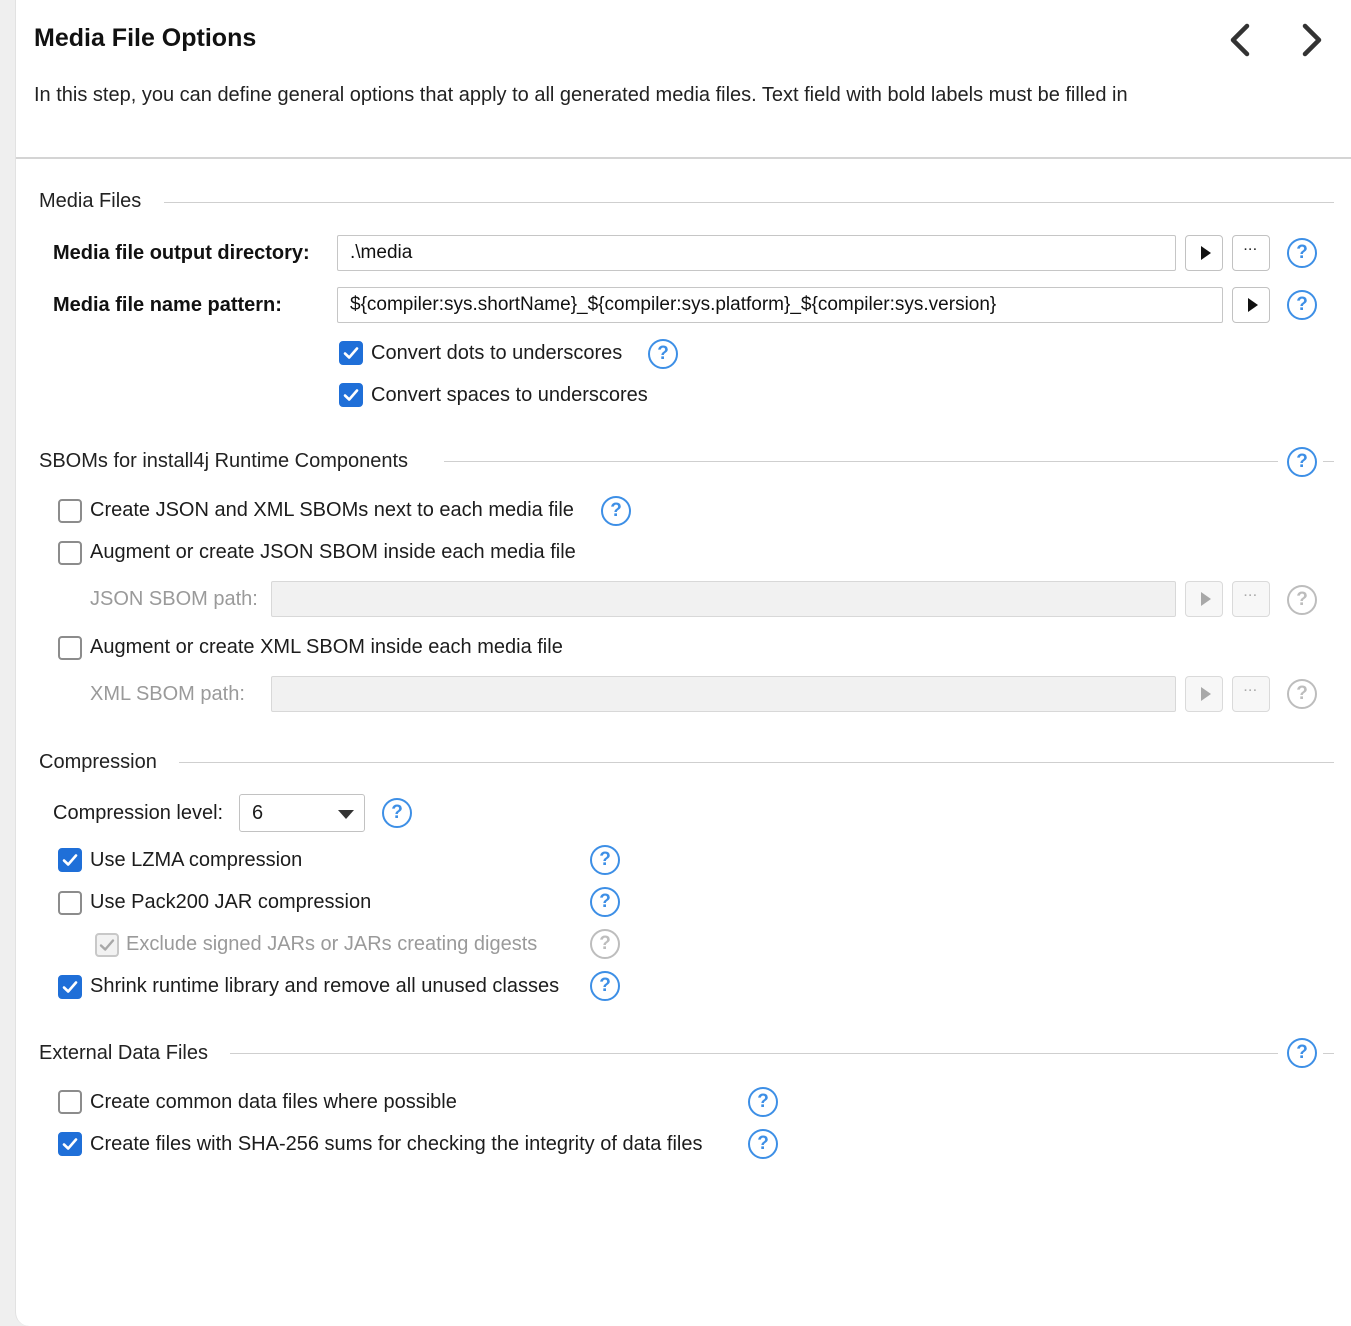 The height and width of the screenshot is (1326, 1351). Describe the element at coordinates (70, 511) in the screenshot. I see `create-json-xml-sboms-checkbox` at that location.